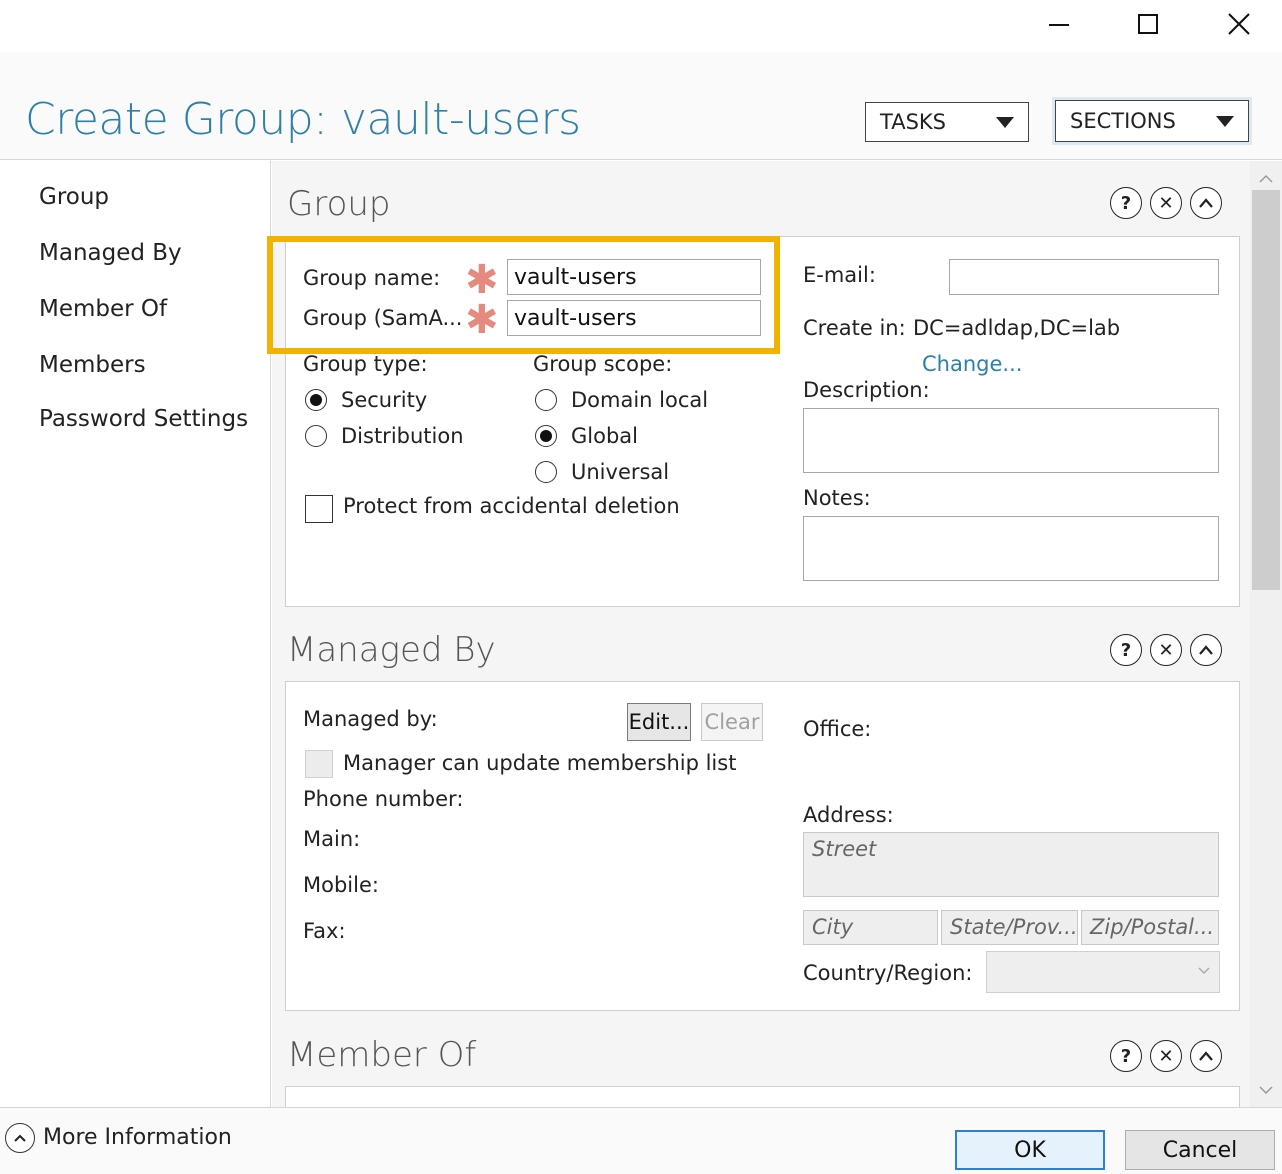 The width and height of the screenshot is (1282, 1174). Describe the element at coordinates (837, 498) in the screenshot. I see `notes-label: Notes:` at that location.